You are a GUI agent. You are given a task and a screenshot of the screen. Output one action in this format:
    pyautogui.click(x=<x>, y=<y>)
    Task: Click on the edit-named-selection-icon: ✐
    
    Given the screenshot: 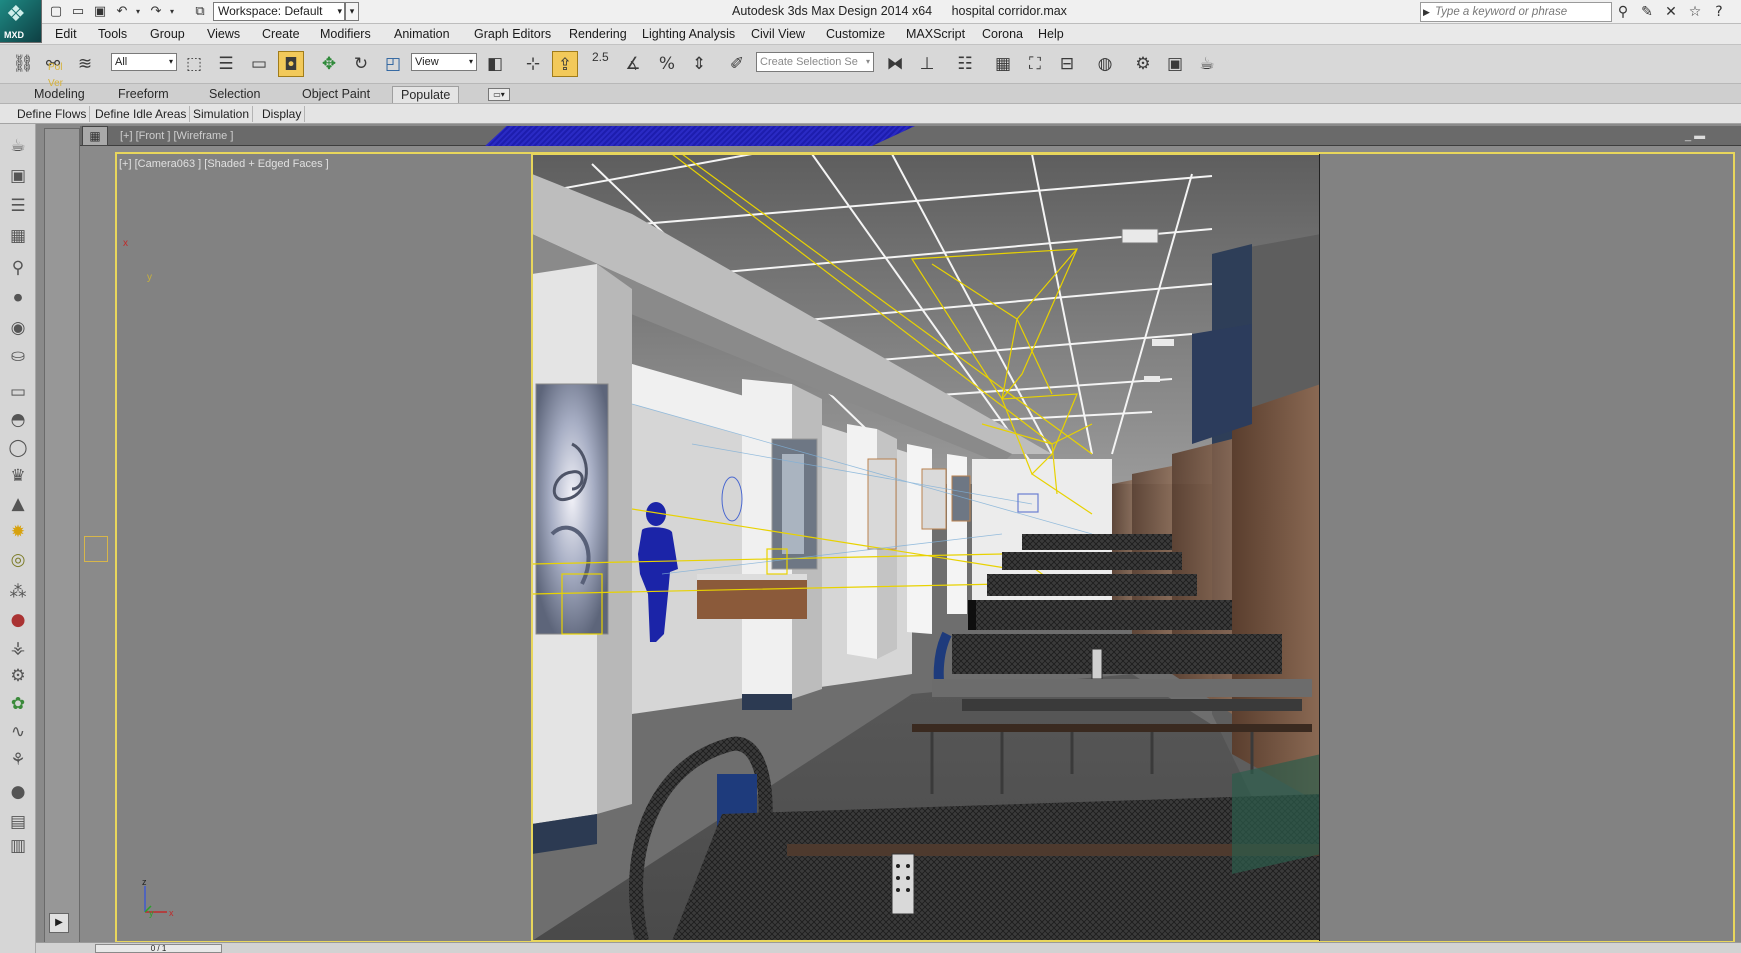 What is the action you would take?
    pyautogui.click(x=737, y=64)
    